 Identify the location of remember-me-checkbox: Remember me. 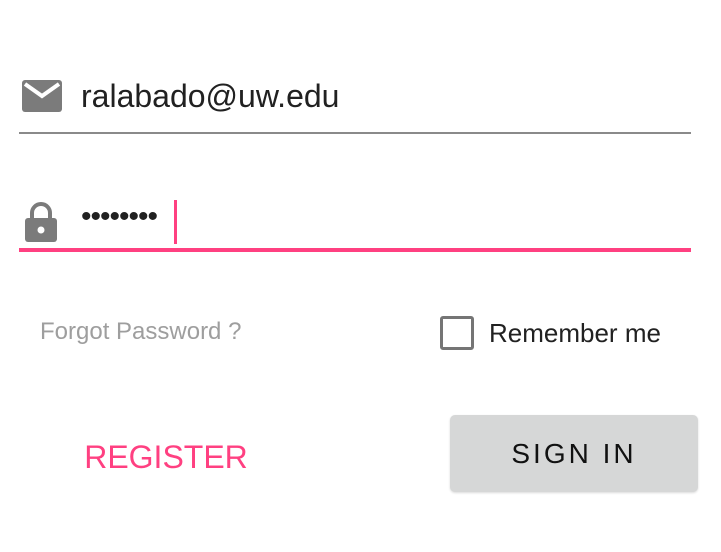
(560, 332).